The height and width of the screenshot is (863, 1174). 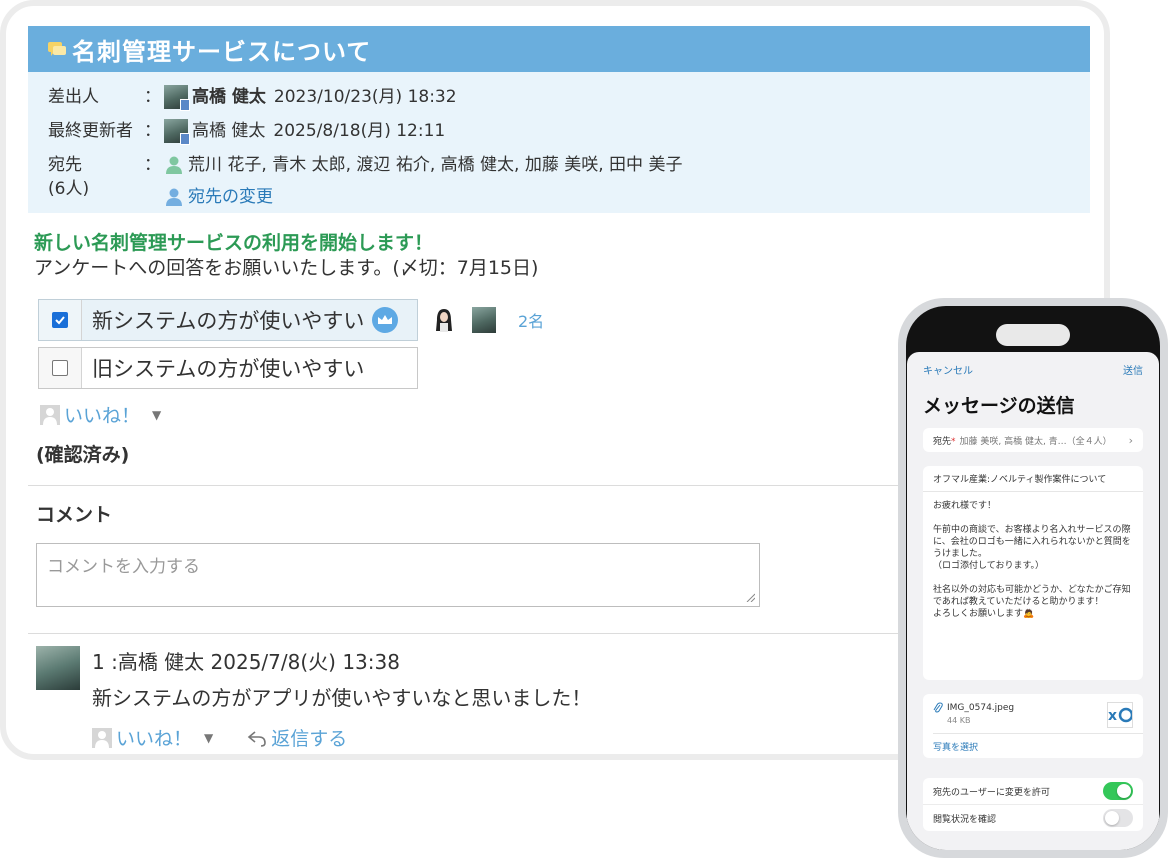 What do you see at coordinates (948, 369) in the screenshot?
I see `cancel-button: キャンセル` at bounding box center [948, 369].